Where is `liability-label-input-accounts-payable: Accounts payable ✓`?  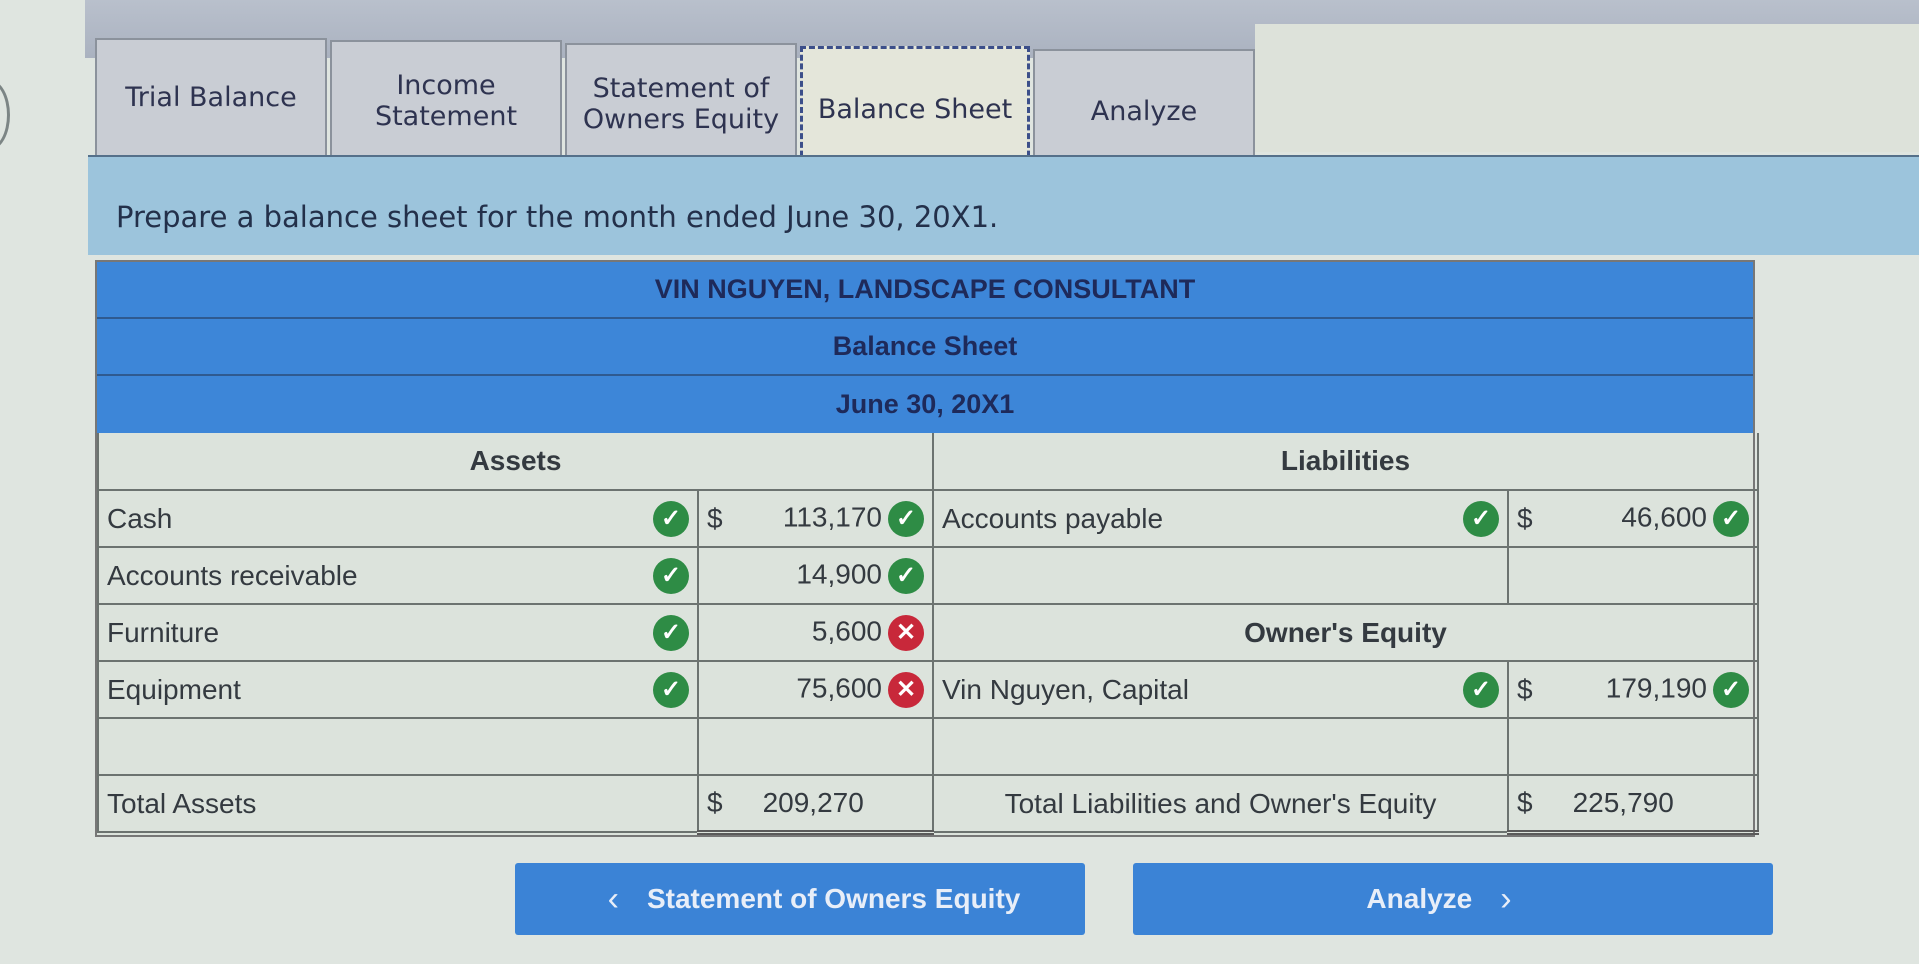
liability-label-input-accounts-payable: Accounts payable ✓ is located at coordinates (1220, 518).